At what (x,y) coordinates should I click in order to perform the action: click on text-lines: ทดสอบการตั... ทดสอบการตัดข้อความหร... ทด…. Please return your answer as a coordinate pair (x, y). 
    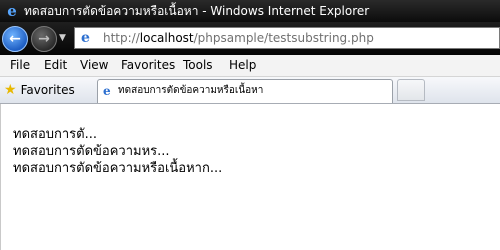
    Looking at the image, I should click on (117, 151).